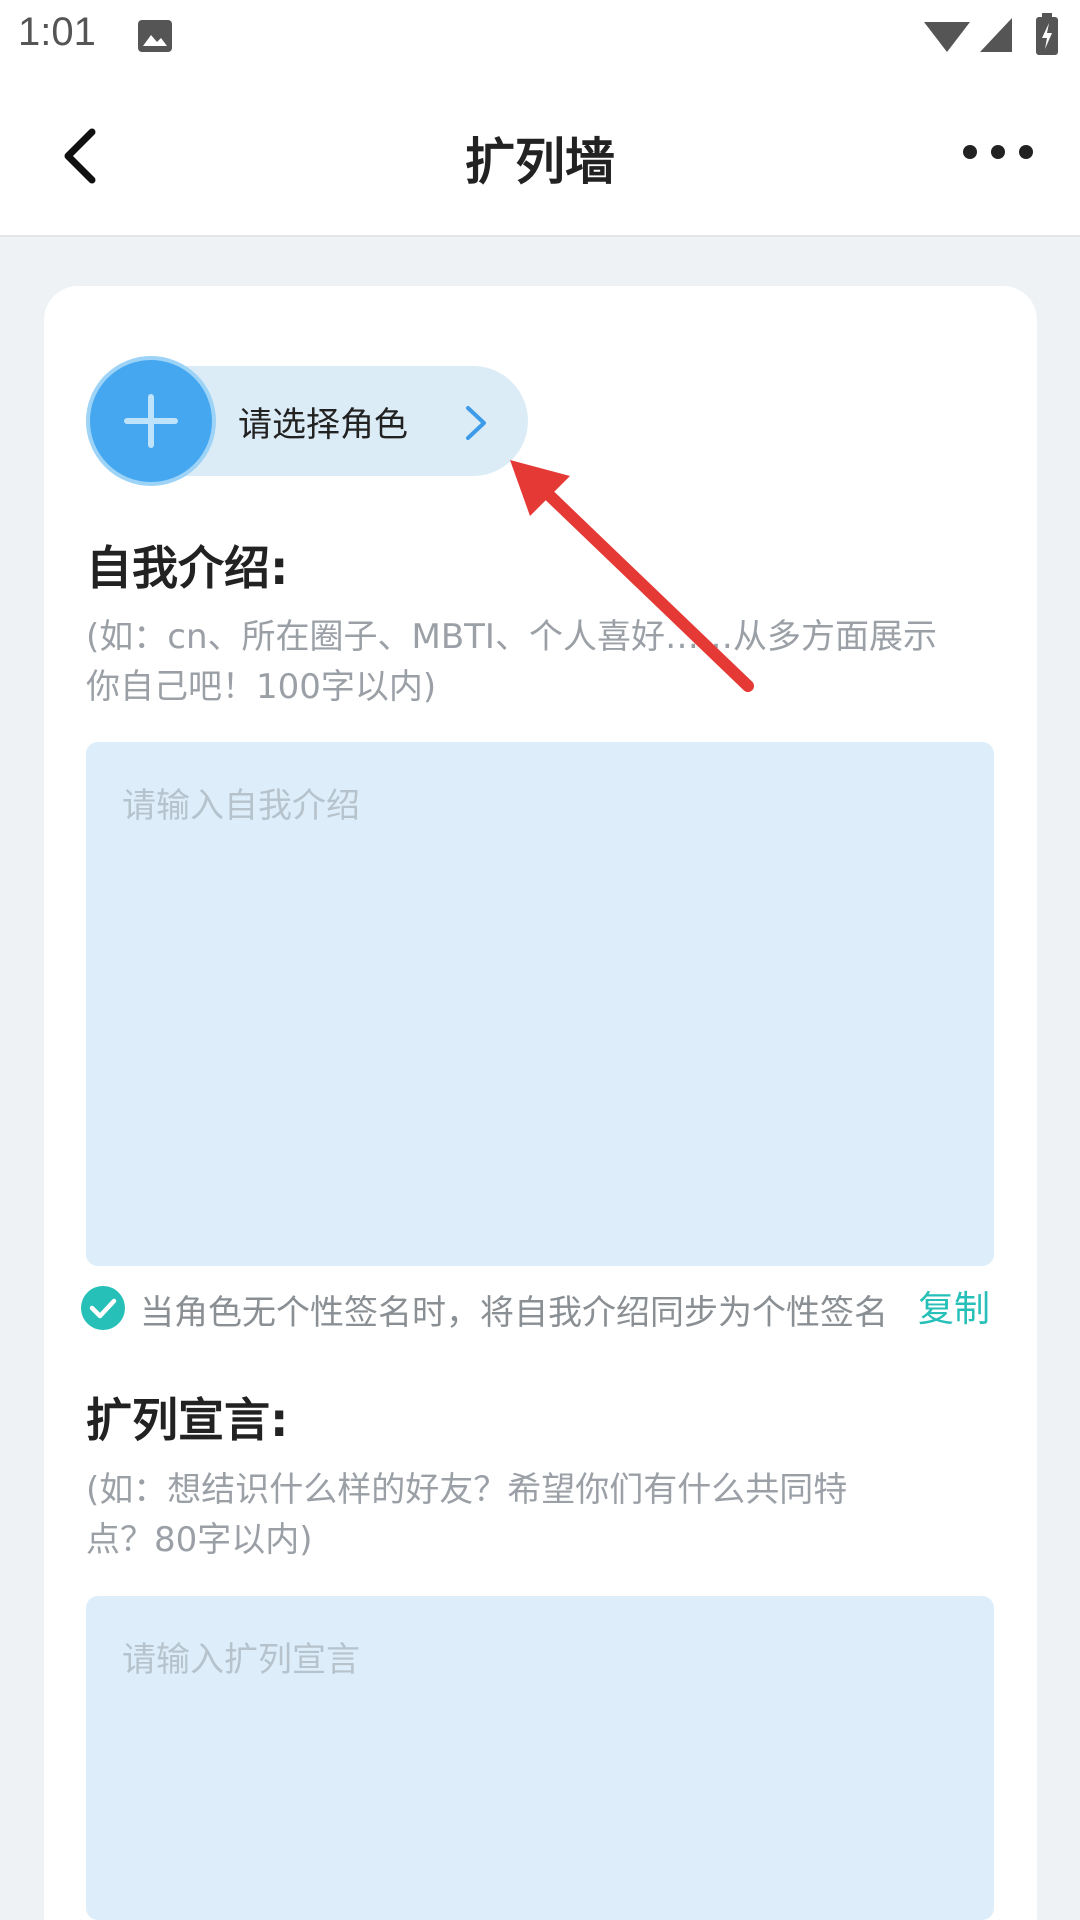 Image resolution: width=1080 pixels, height=1920 pixels. What do you see at coordinates (103, 1308) in the screenshot?
I see `check-circle-icon` at bounding box center [103, 1308].